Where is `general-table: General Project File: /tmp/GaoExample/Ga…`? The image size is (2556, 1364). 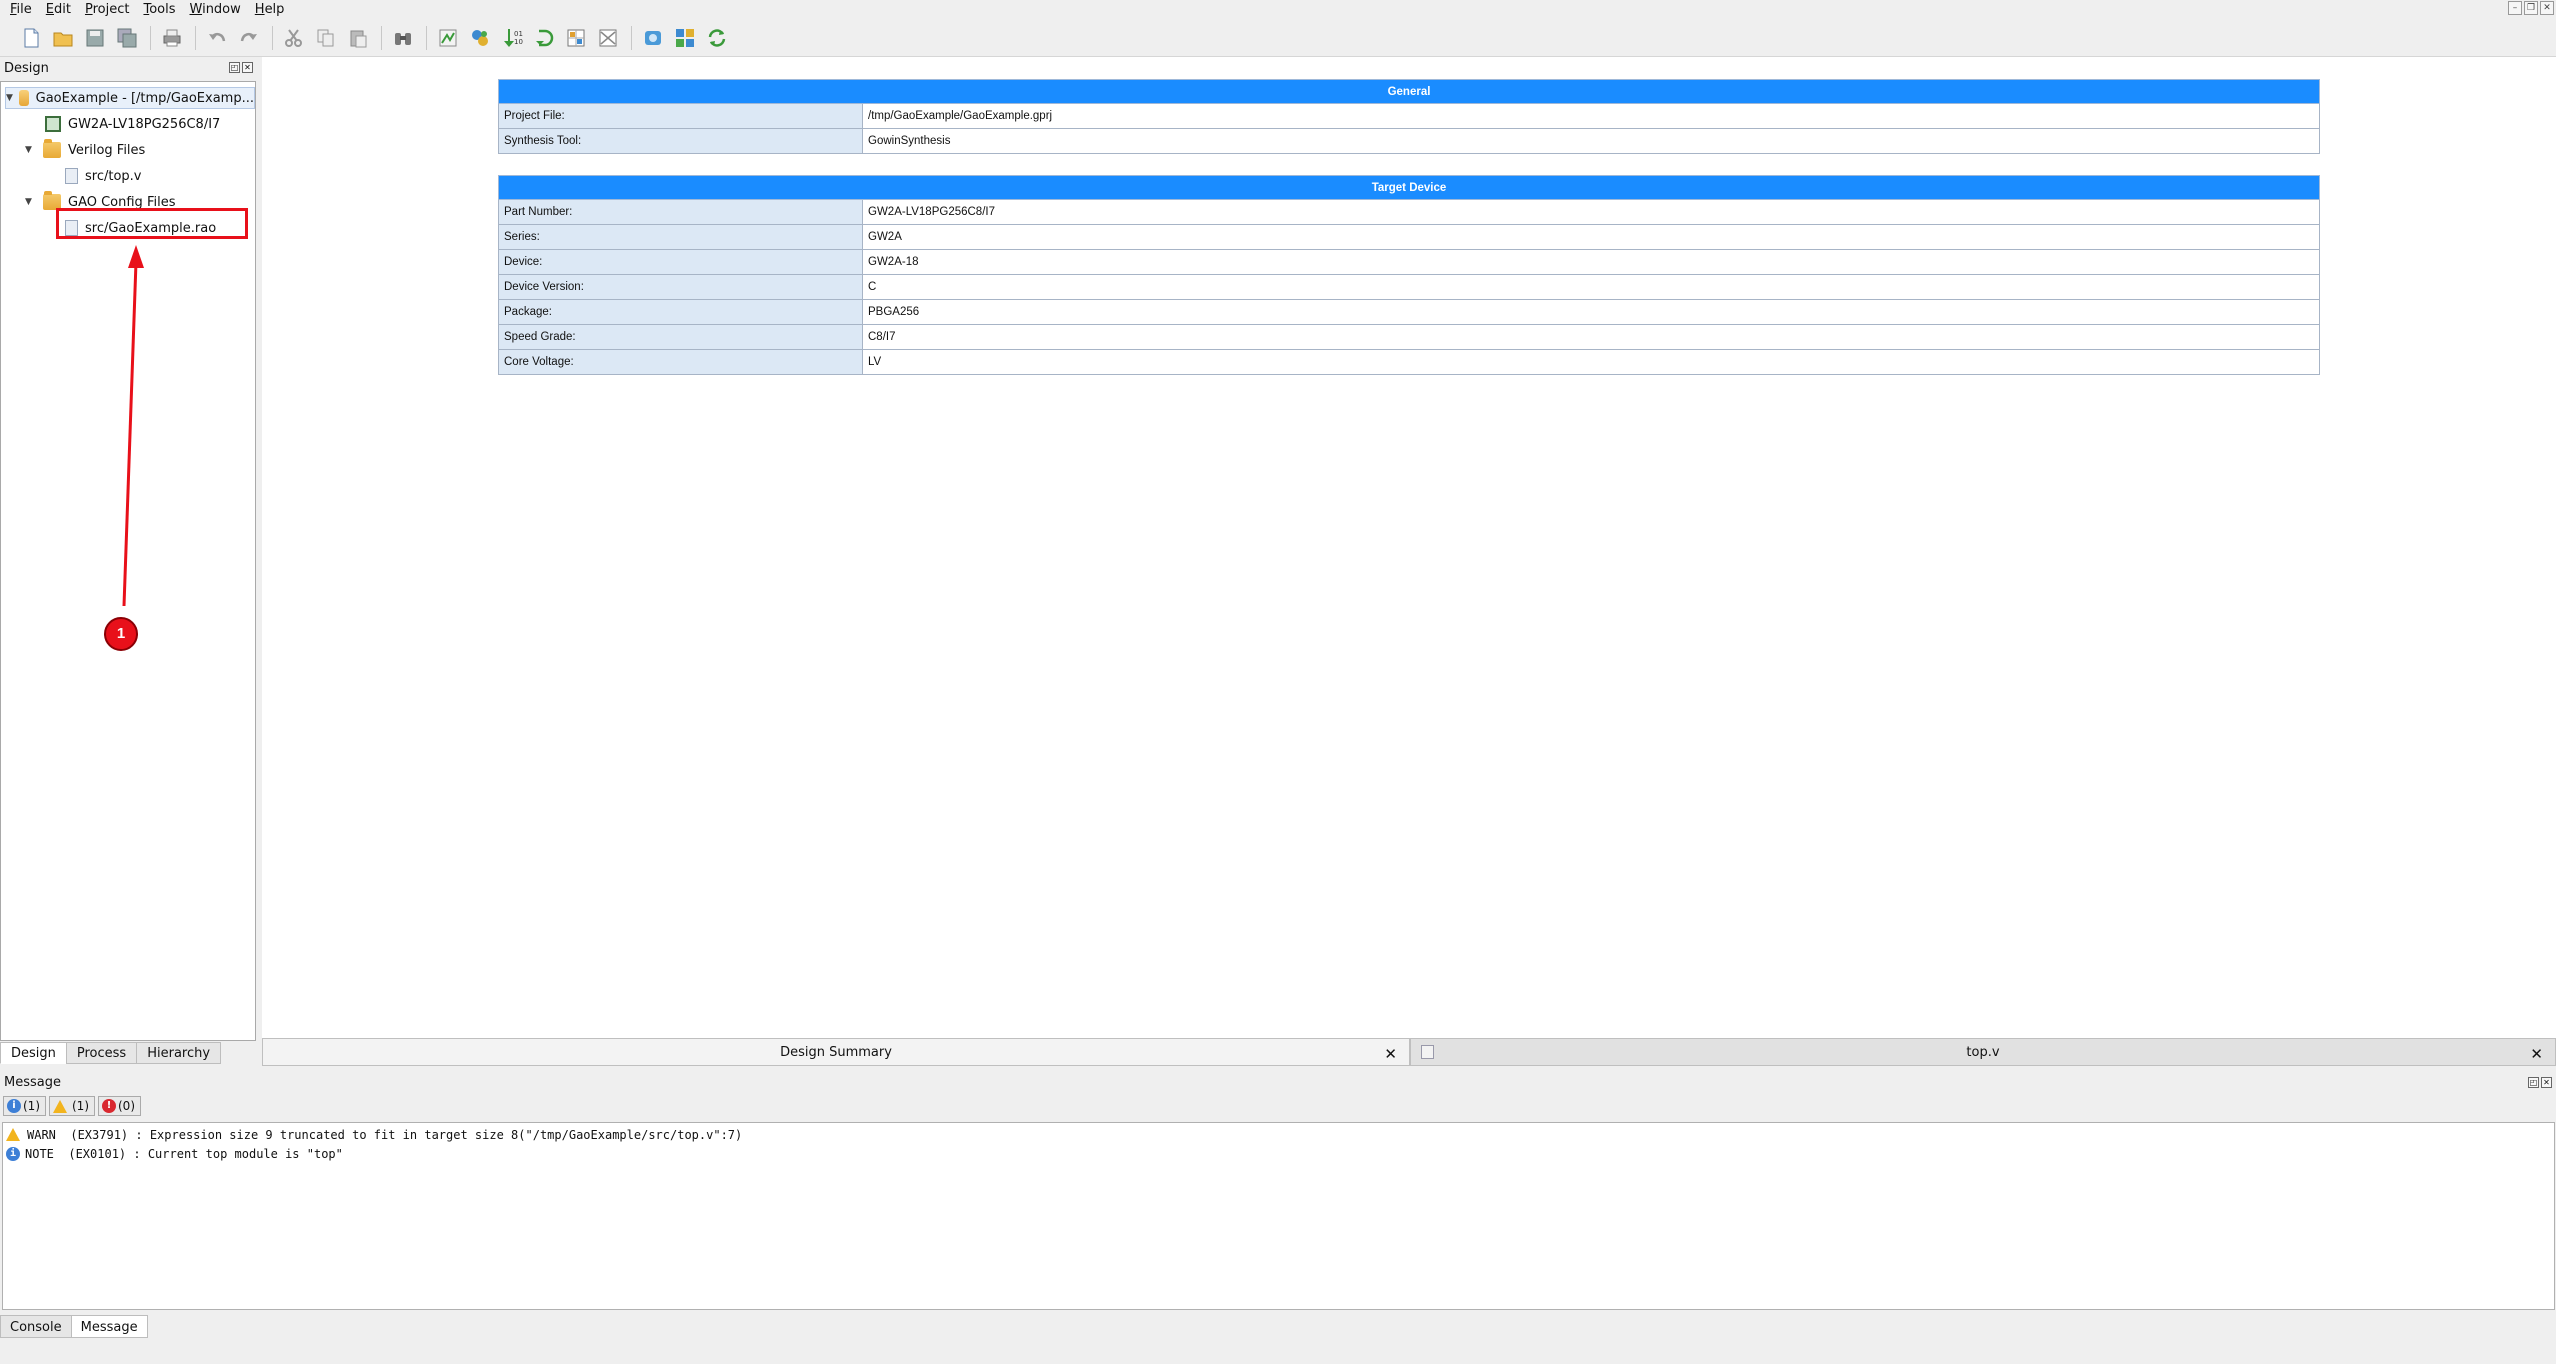
general-table: General Project File: /tmp/GaoExample/Ga… is located at coordinates (1409, 116).